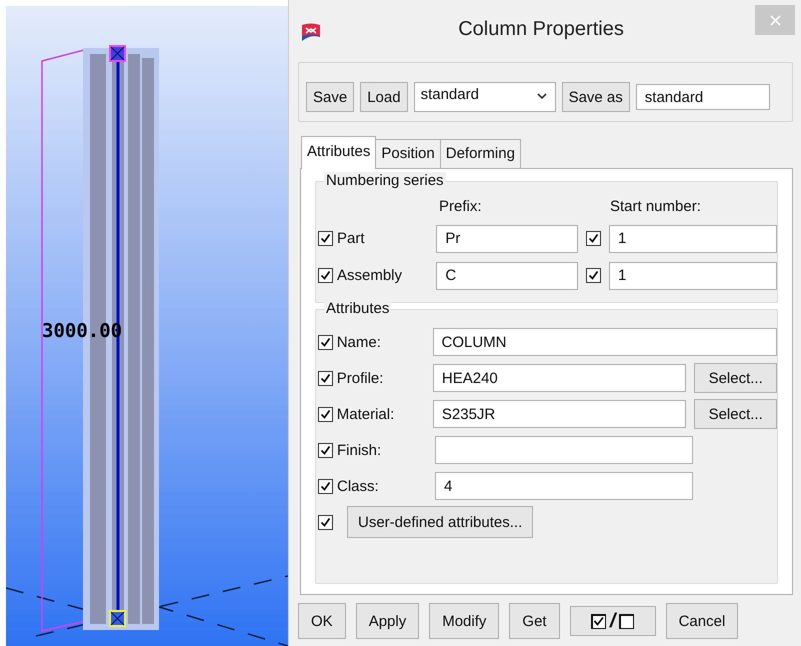 This screenshot has height=646, width=801. I want to click on attribute-set-dropdown: standard, so click(485, 97).